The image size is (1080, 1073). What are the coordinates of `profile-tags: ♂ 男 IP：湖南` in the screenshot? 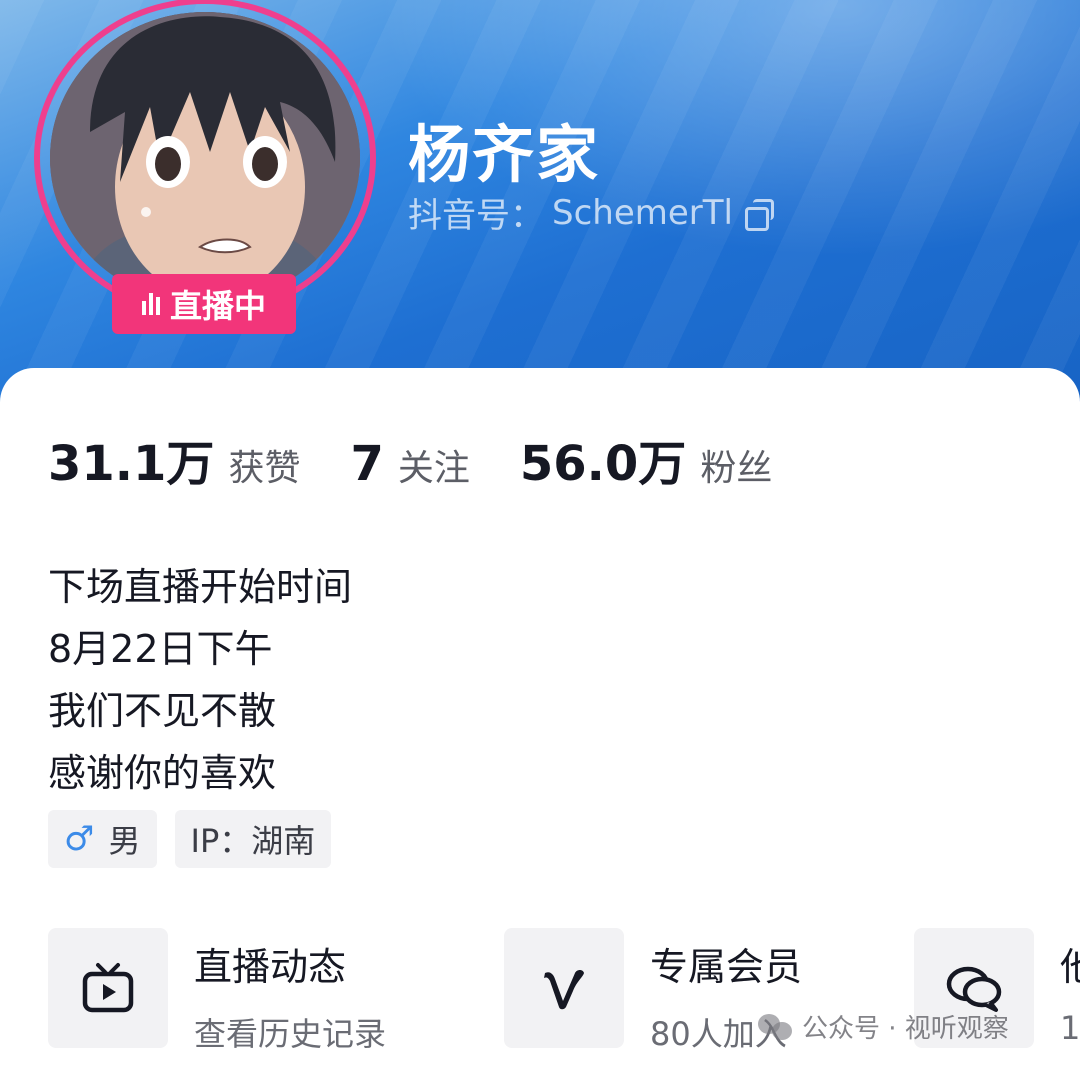 It's located at (190, 839).